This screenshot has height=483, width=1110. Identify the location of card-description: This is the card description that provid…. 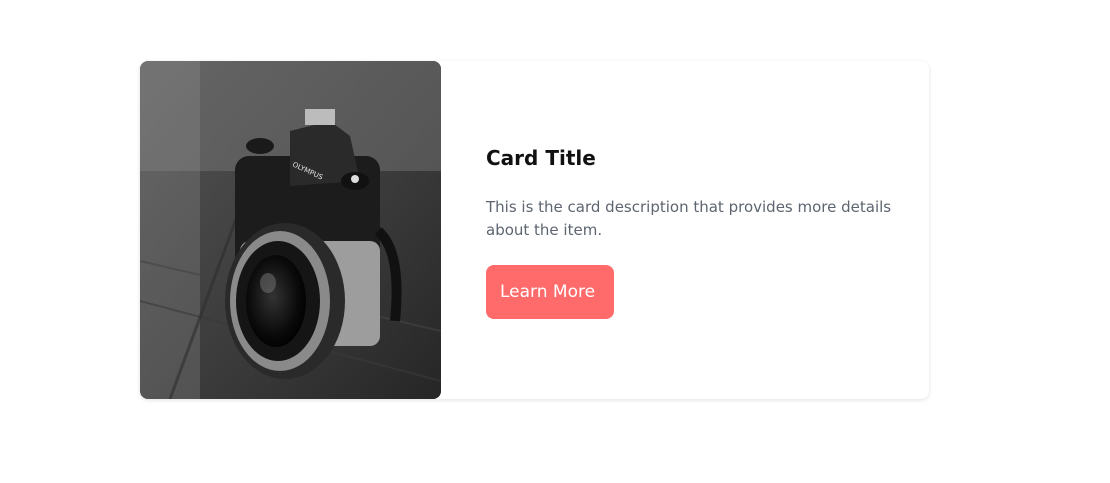
(689, 218).